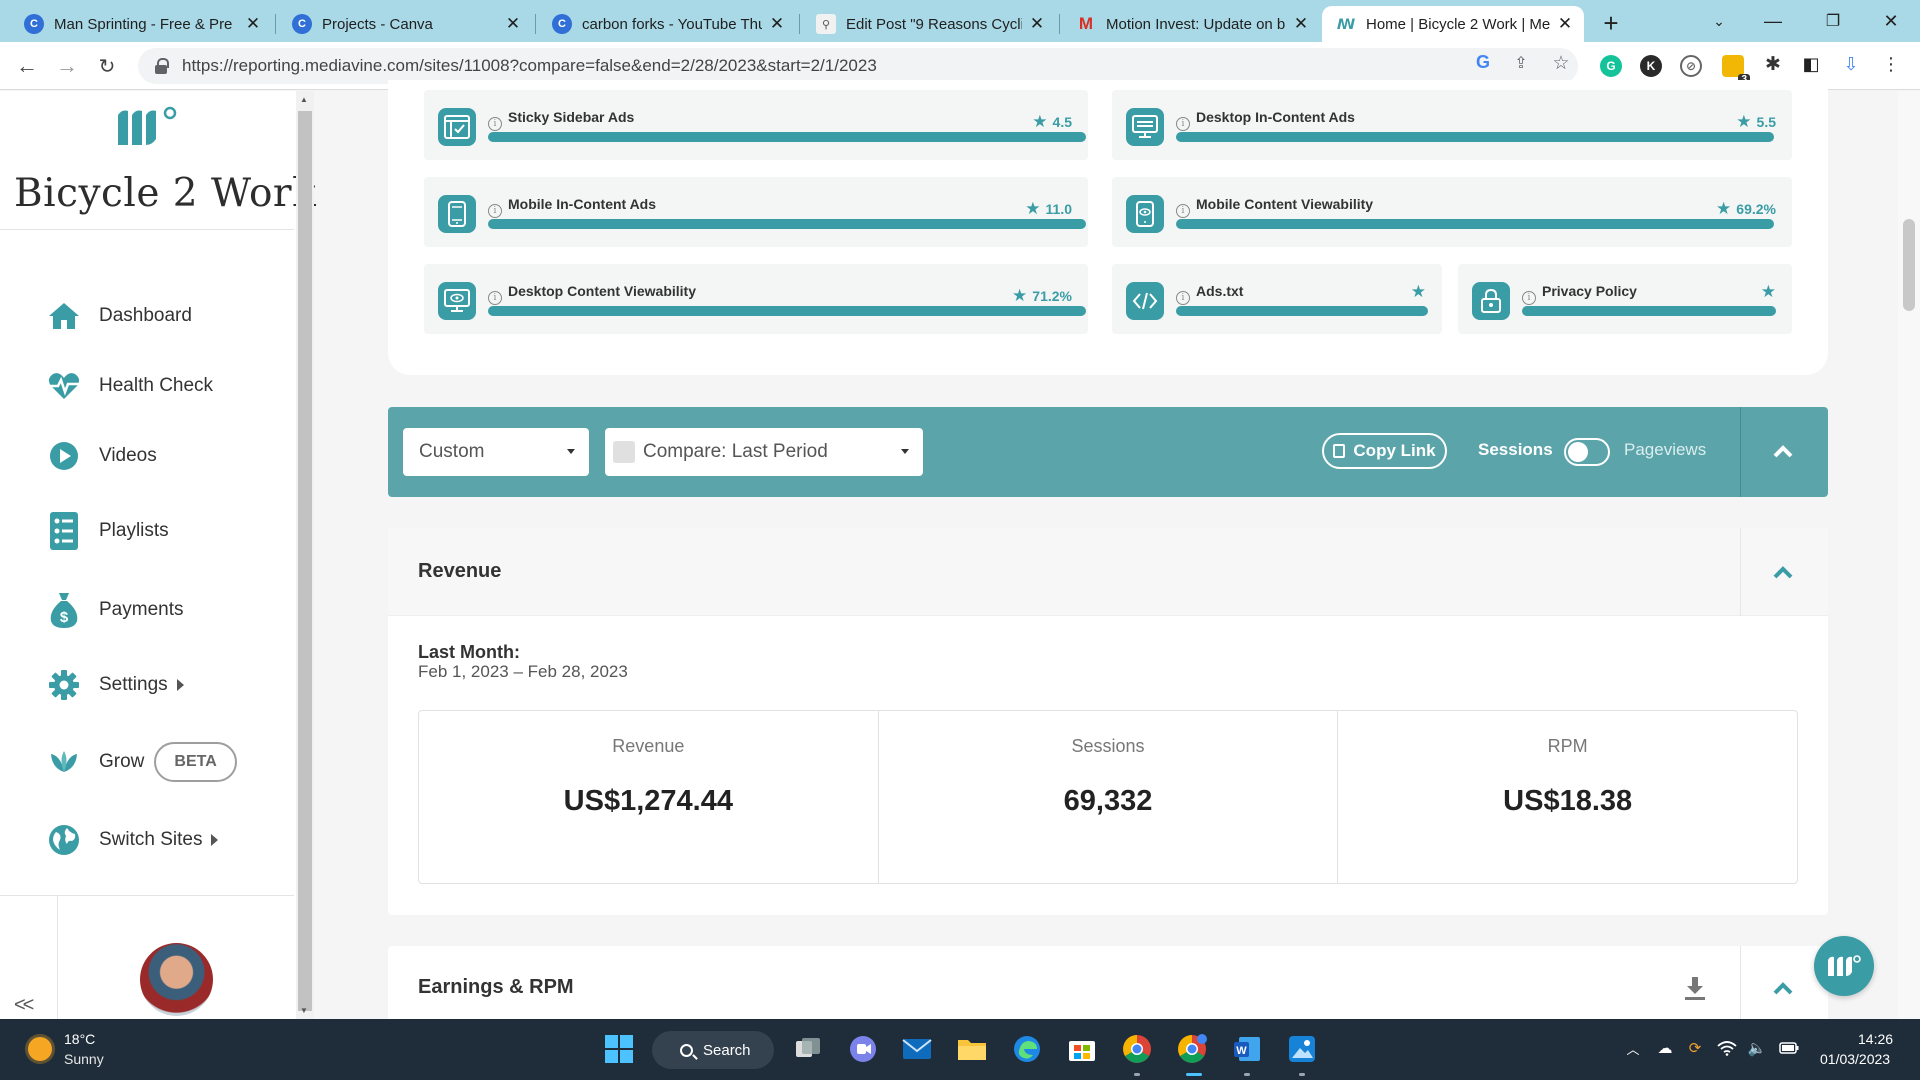  What do you see at coordinates (1789, 1048) in the screenshot?
I see `battery-icon` at bounding box center [1789, 1048].